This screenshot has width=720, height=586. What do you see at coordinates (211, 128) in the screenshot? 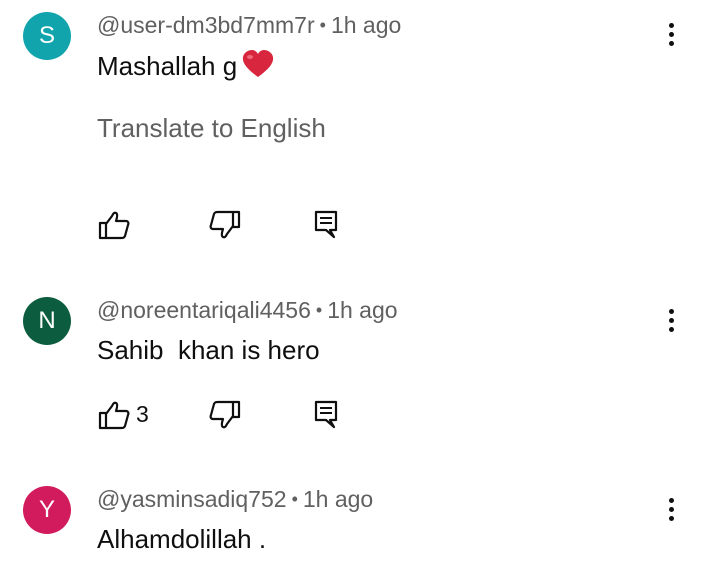
I see `translate-link: Translate to English` at bounding box center [211, 128].